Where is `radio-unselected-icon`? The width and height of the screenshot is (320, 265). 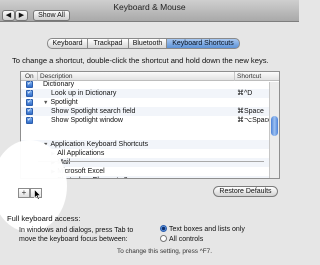
radio-unselected-icon is located at coordinates (163, 238).